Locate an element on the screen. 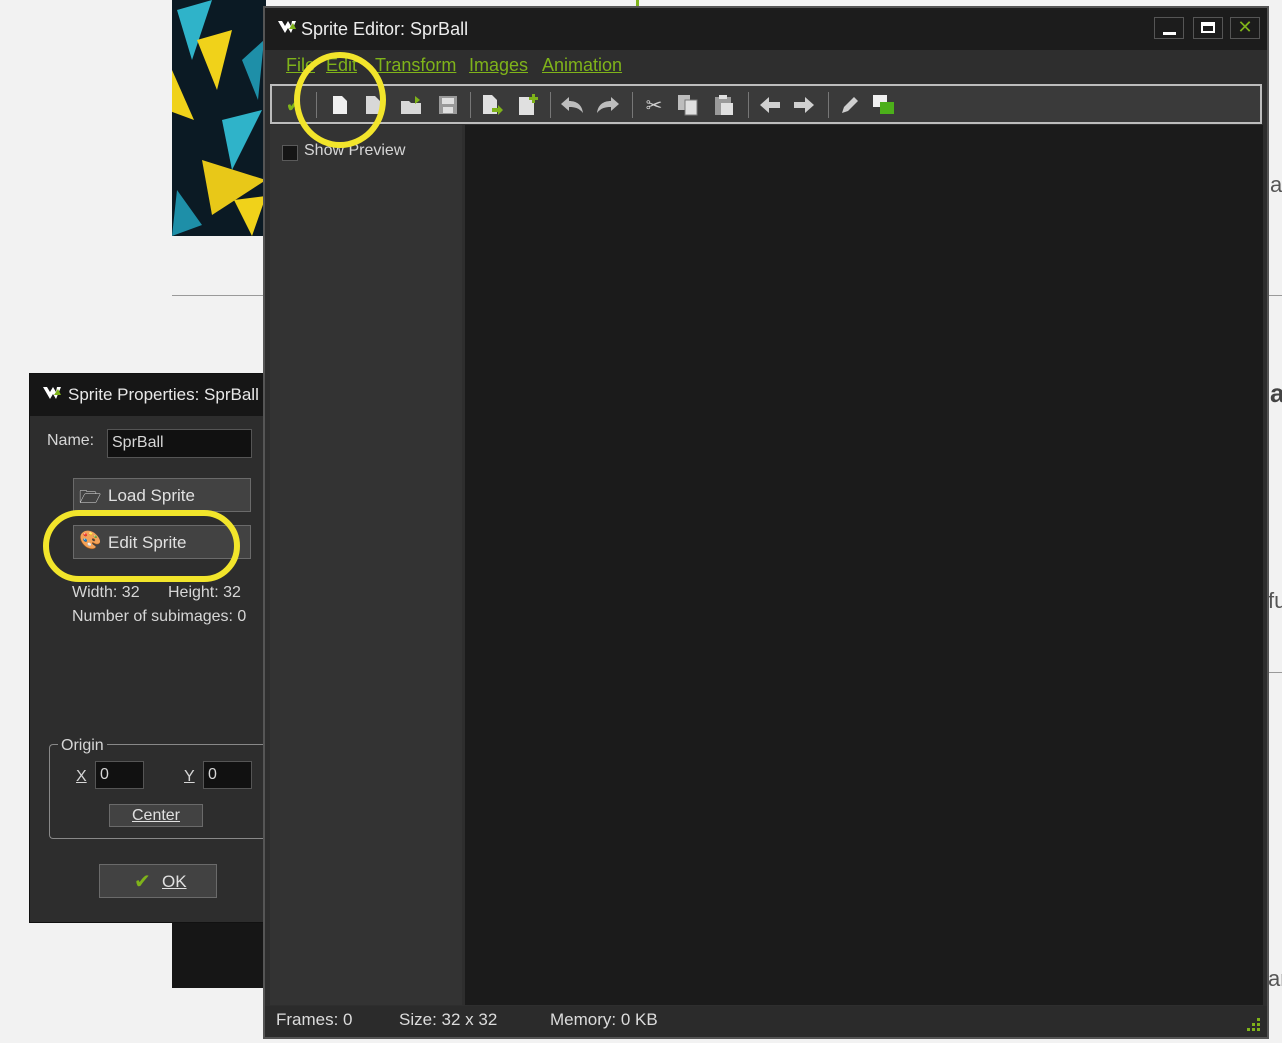 This screenshot has width=1282, height=1043. edit-sprite-button: 🎨 Edit Sprite is located at coordinates (162, 542).